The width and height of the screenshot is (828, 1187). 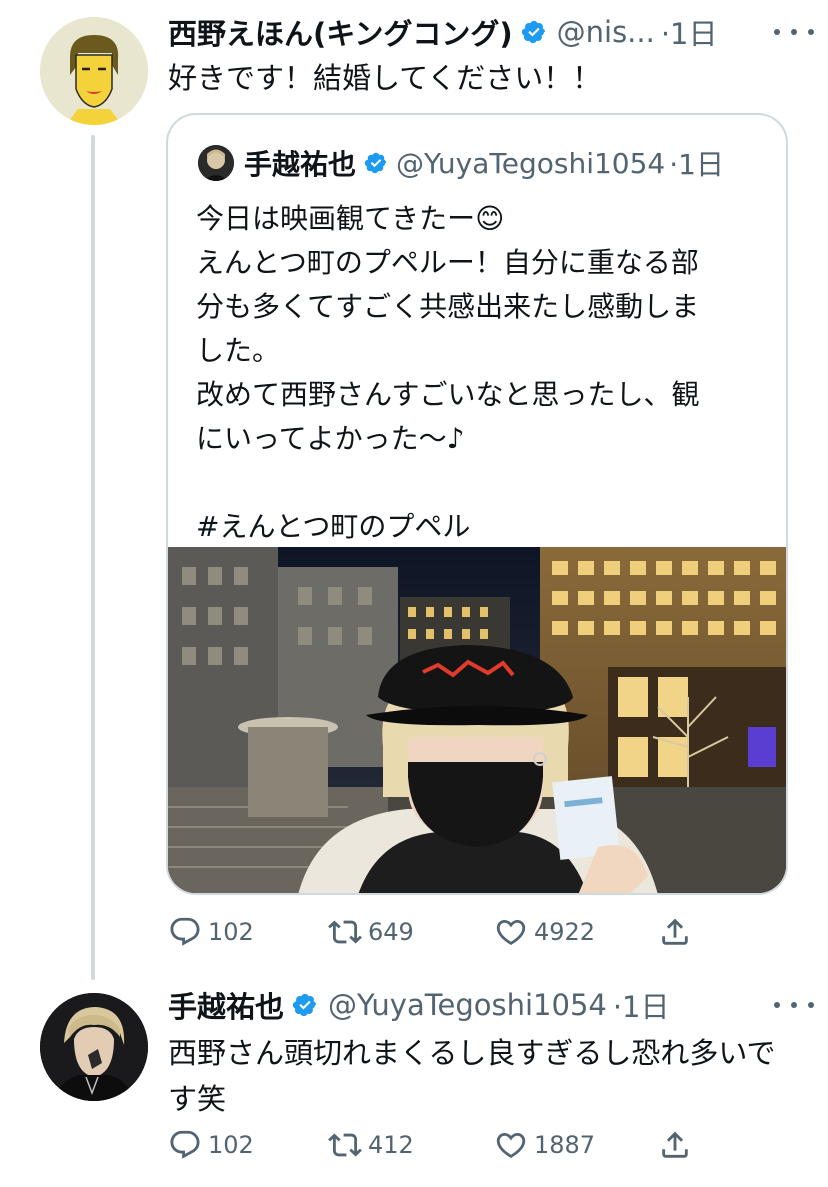 What do you see at coordinates (472, 1076) in the screenshot?
I see `tweet-text: 西野さん頭切れまくるし良すぎるし恐れ多いです笑` at bounding box center [472, 1076].